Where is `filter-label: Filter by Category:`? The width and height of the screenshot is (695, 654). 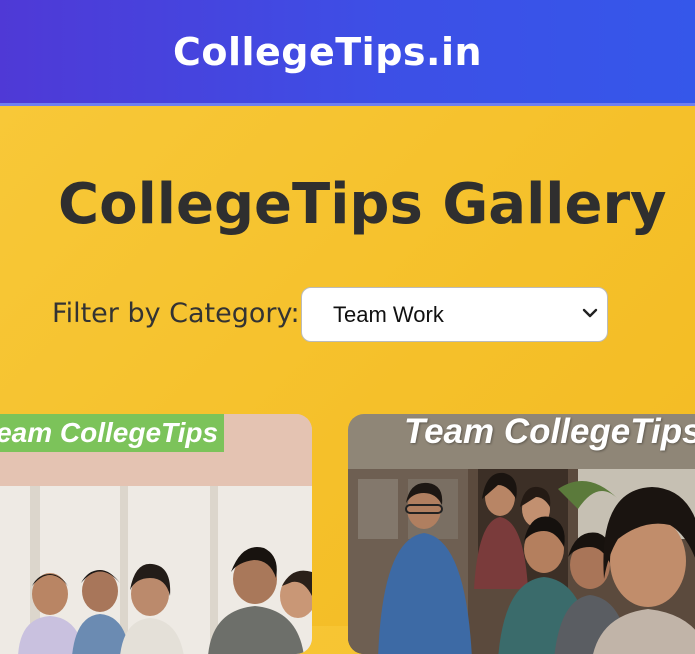
filter-label: Filter by Category: is located at coordinates (176, 313).